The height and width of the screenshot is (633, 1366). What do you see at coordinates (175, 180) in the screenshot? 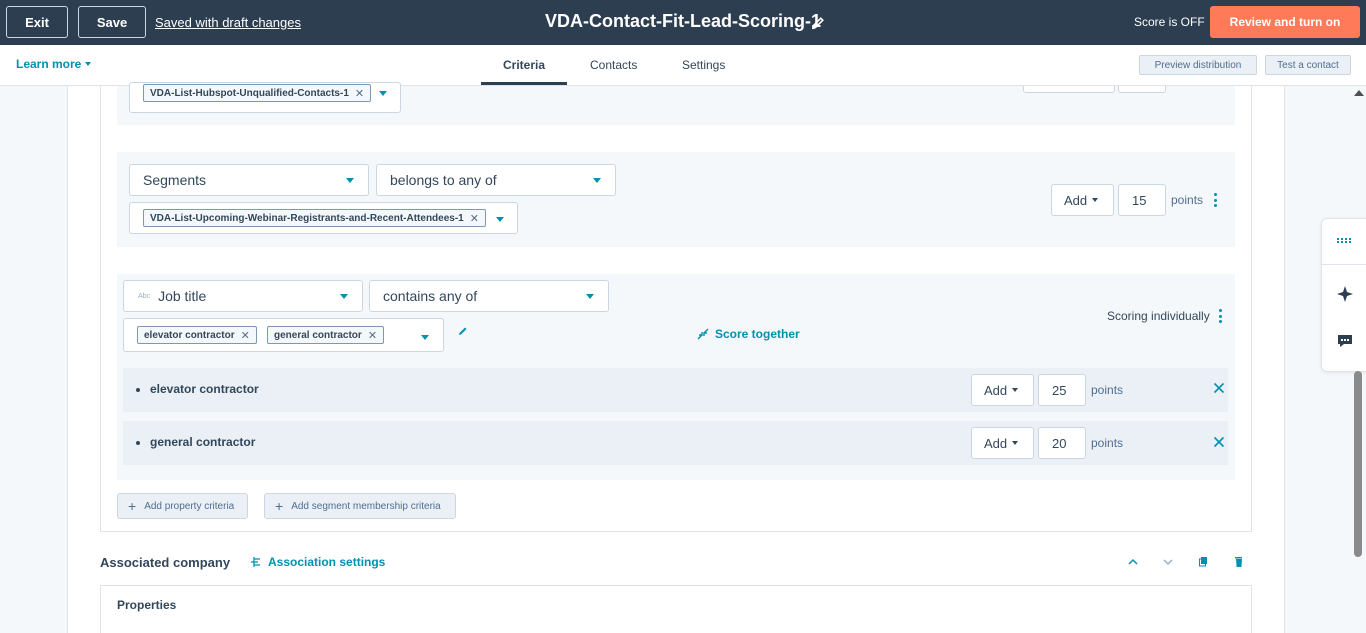
I see `property-label: Segments` at bounding box center [175, 180].